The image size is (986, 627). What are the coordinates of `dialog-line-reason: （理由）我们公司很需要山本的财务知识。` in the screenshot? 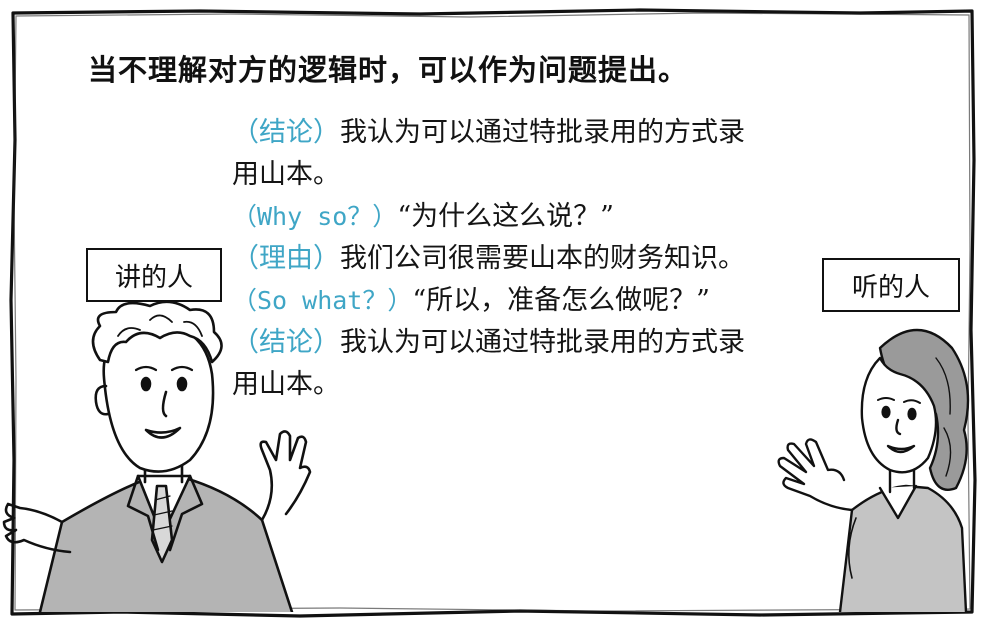 It's located at (537, 259).